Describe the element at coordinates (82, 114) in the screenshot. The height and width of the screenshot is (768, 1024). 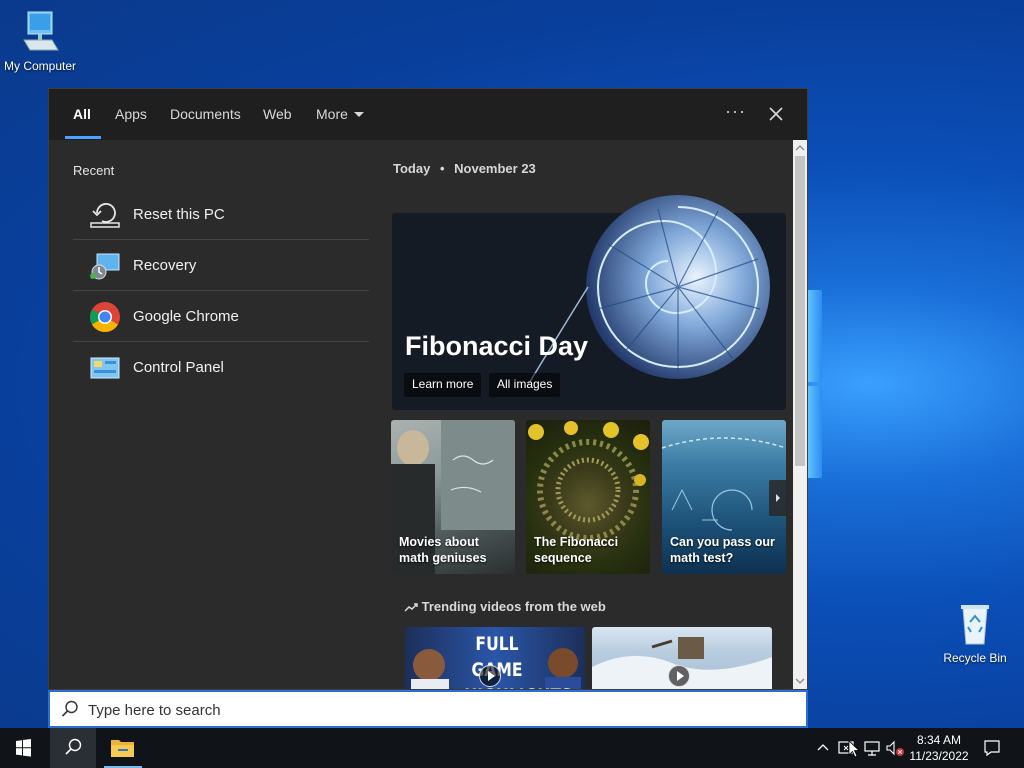
I see `tab-all: All` at that location.